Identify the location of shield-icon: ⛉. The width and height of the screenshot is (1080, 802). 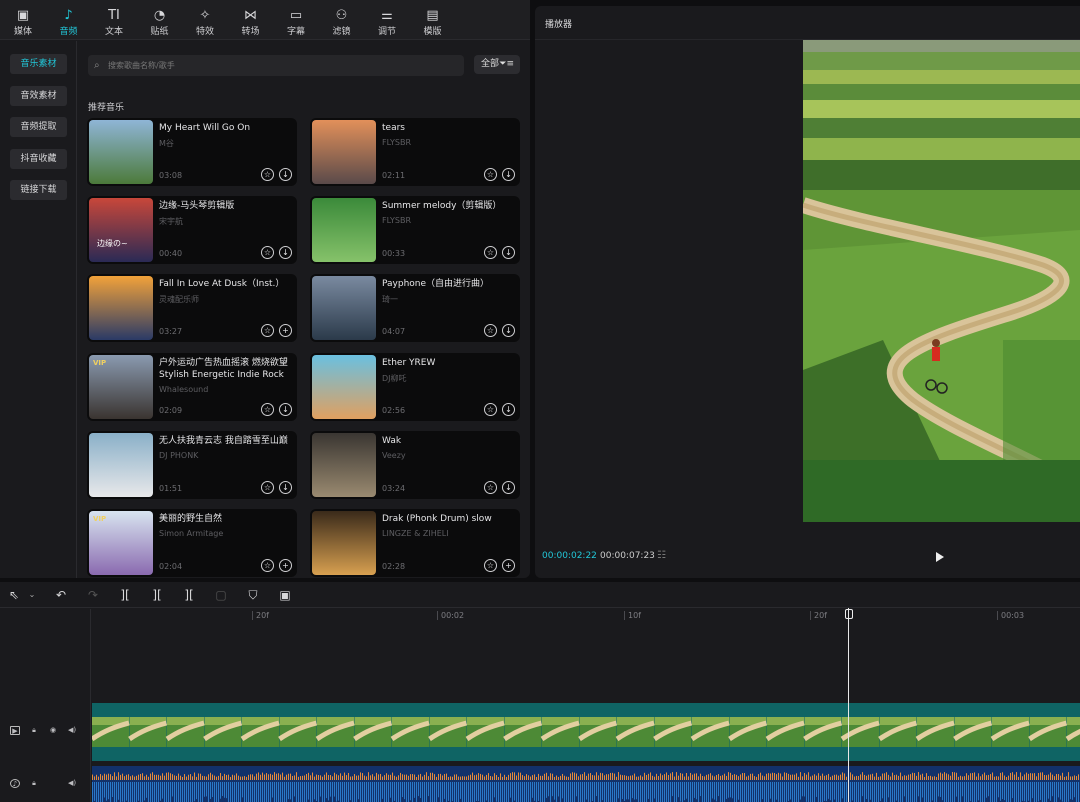
(253, 595).